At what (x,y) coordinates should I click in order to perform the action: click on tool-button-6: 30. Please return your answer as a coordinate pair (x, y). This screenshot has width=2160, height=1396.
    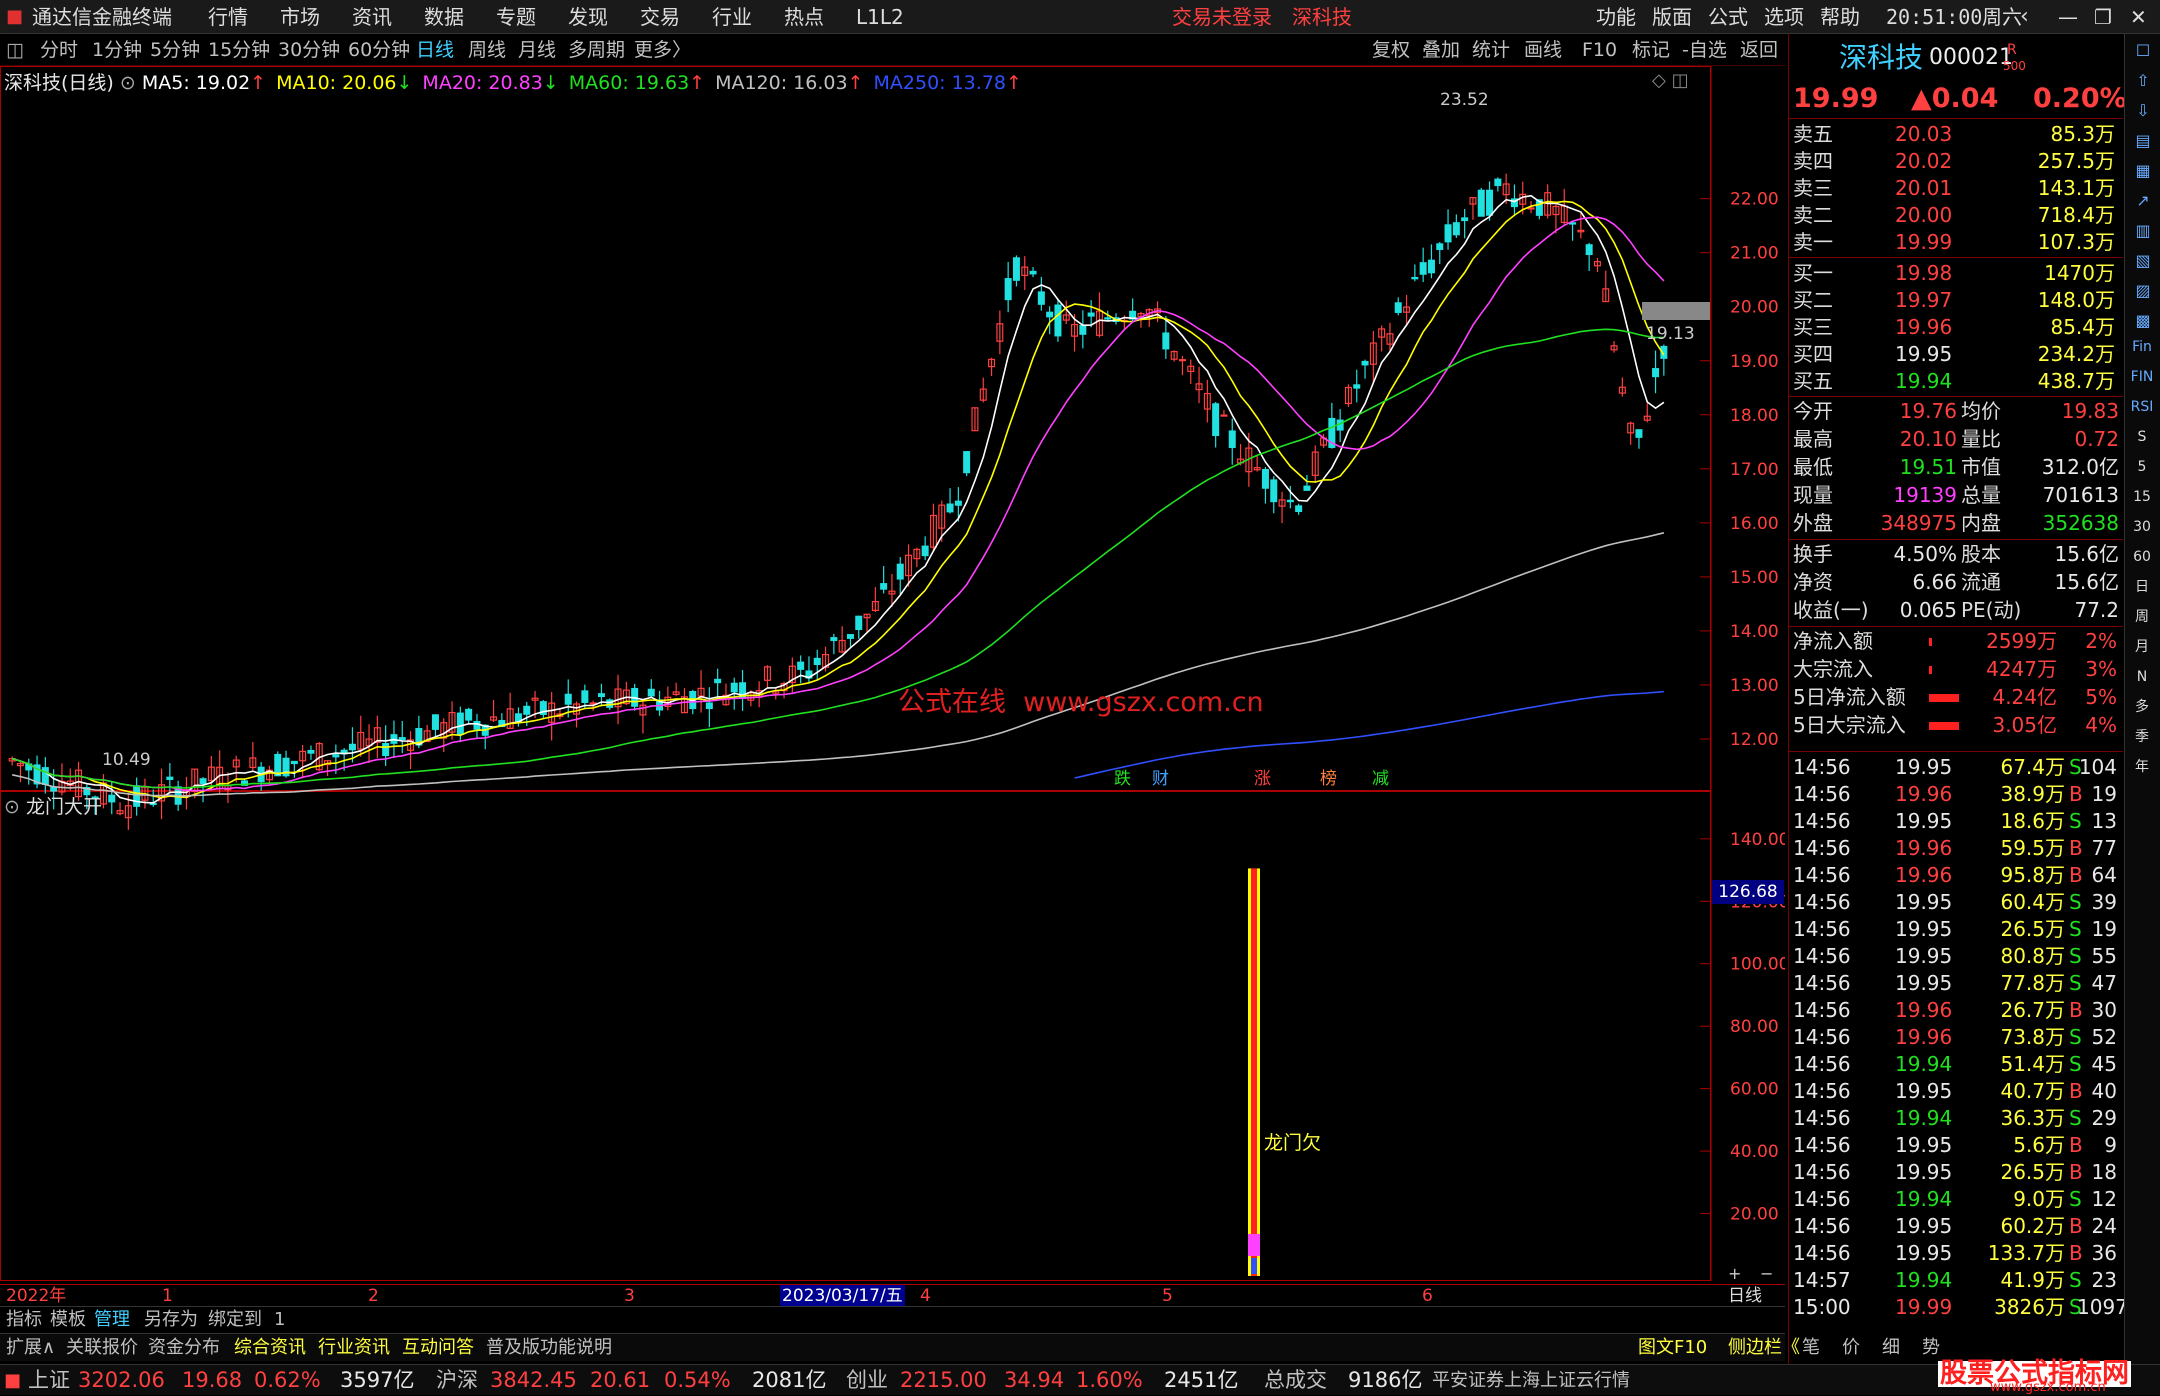
    Looking at the image, I should click on (2142, 527).